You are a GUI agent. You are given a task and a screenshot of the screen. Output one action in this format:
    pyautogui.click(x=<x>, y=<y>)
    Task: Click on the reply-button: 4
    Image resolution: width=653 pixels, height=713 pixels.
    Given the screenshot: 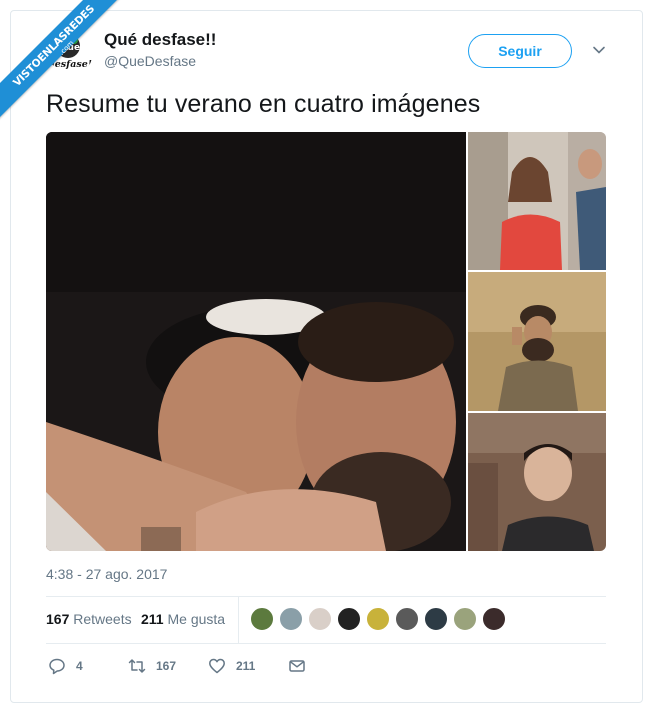 What is the action you would take?
    pyautogui.click(x=65, y=666)
    